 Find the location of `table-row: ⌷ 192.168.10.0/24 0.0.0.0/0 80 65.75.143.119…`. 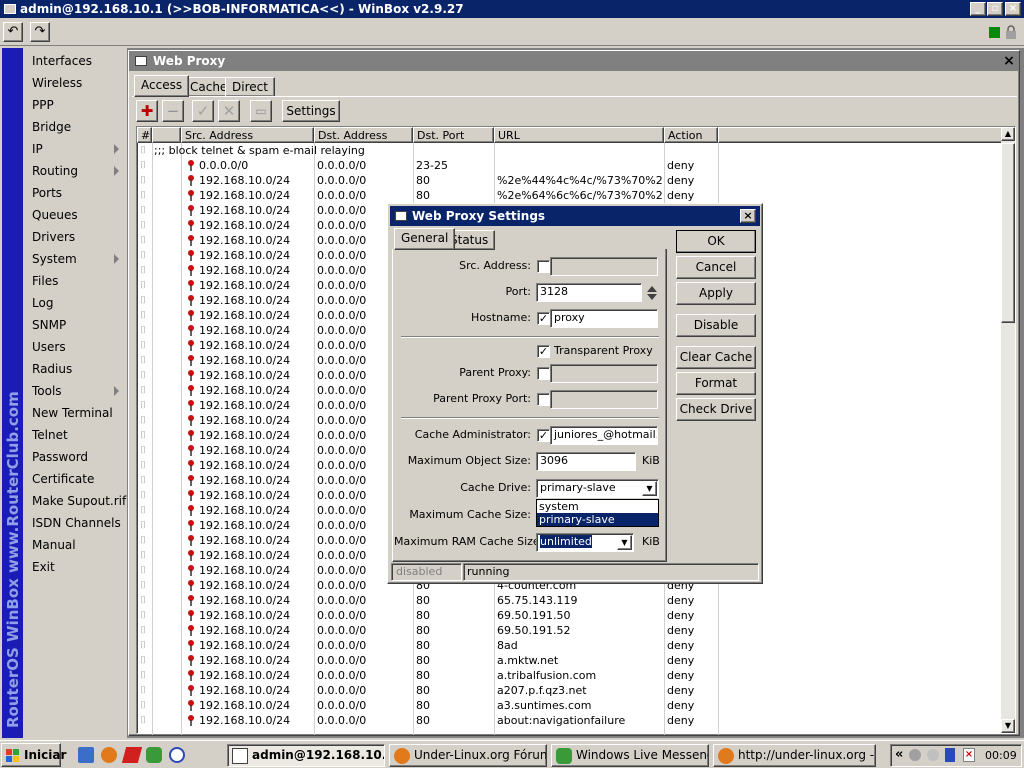

table-row: ⌷ 192.168.10.0/24 0.0.0.0/0 80 65.75.143.119… is located at coordinates (570, 600).